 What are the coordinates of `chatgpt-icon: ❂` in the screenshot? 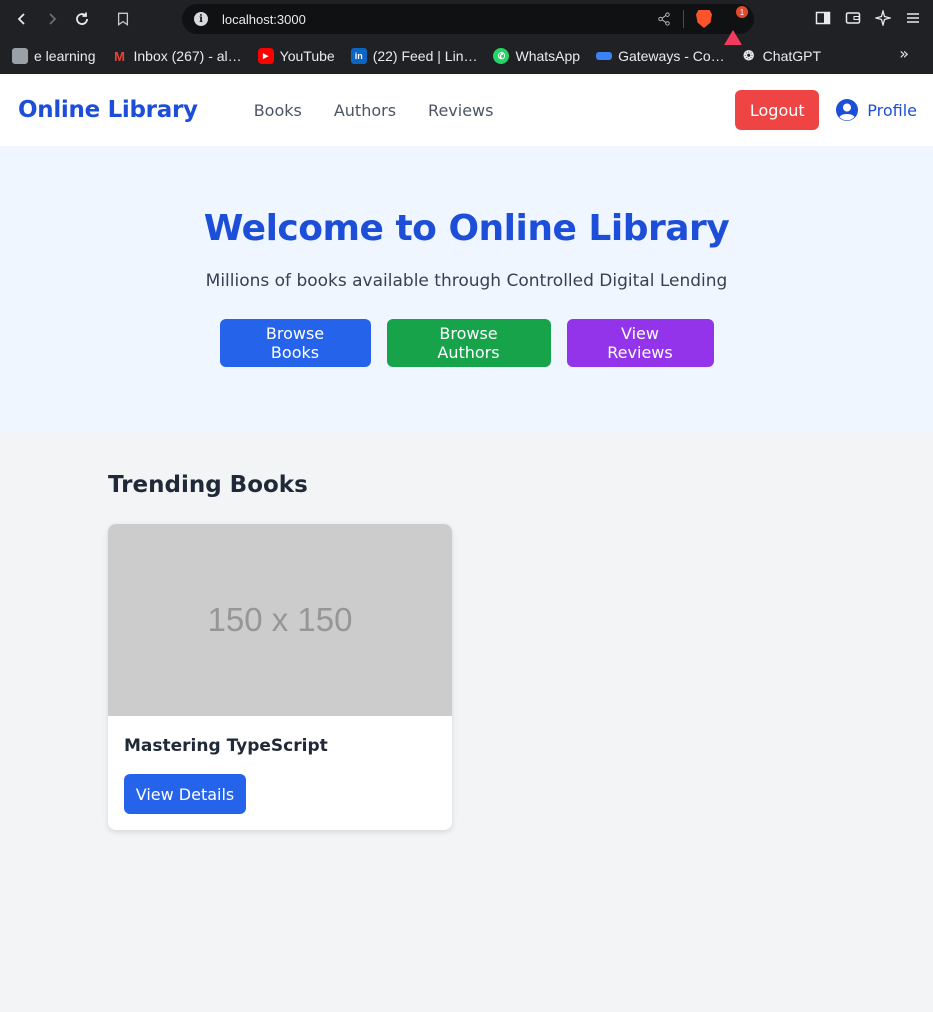 It's located at (749, 55).